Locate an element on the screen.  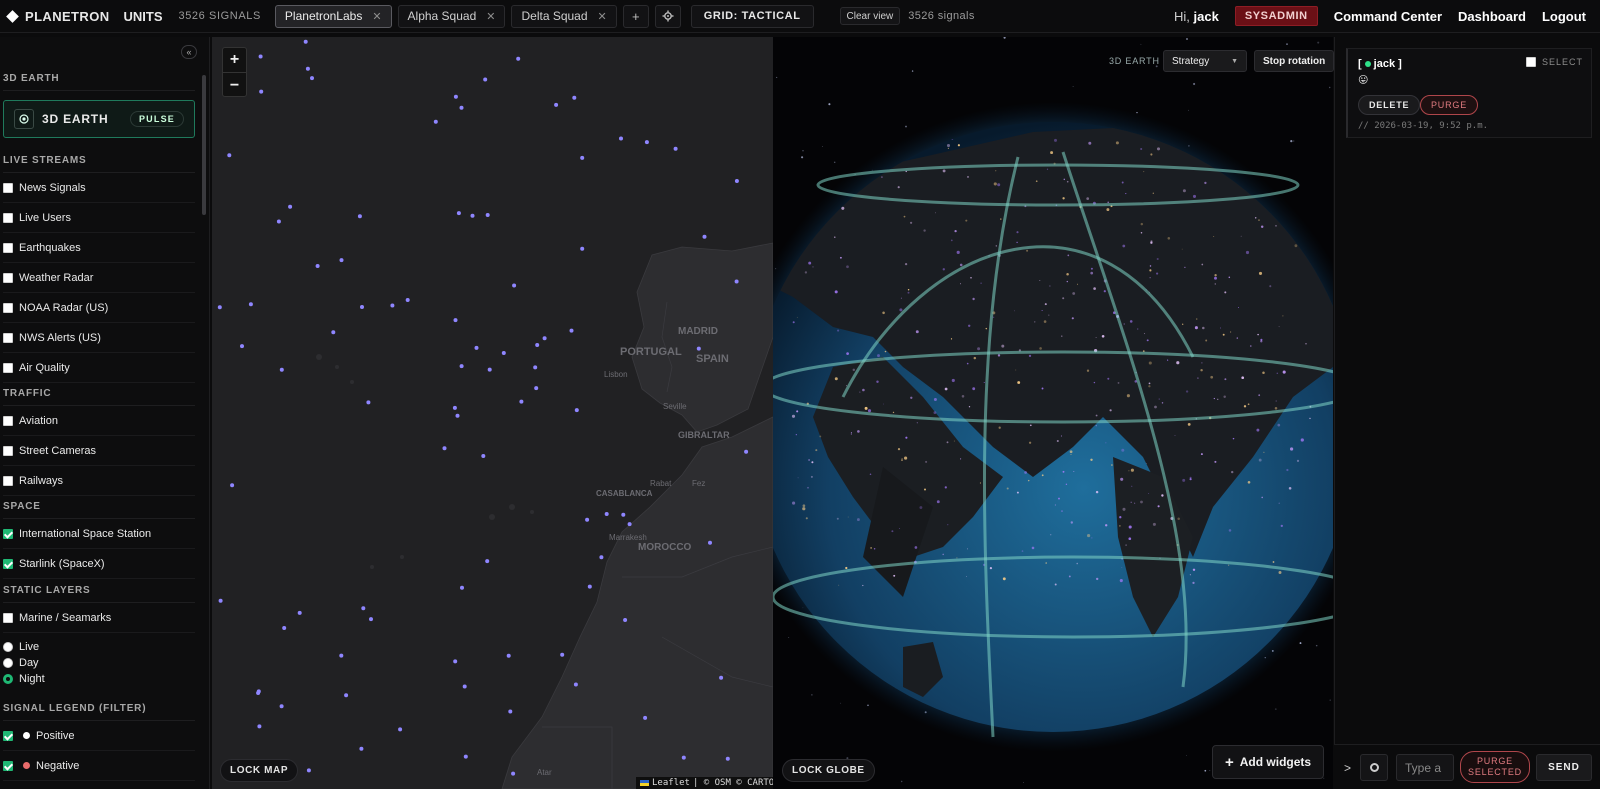
layer-weather-radar: Weather Radar is located at coordinates (99, 278).